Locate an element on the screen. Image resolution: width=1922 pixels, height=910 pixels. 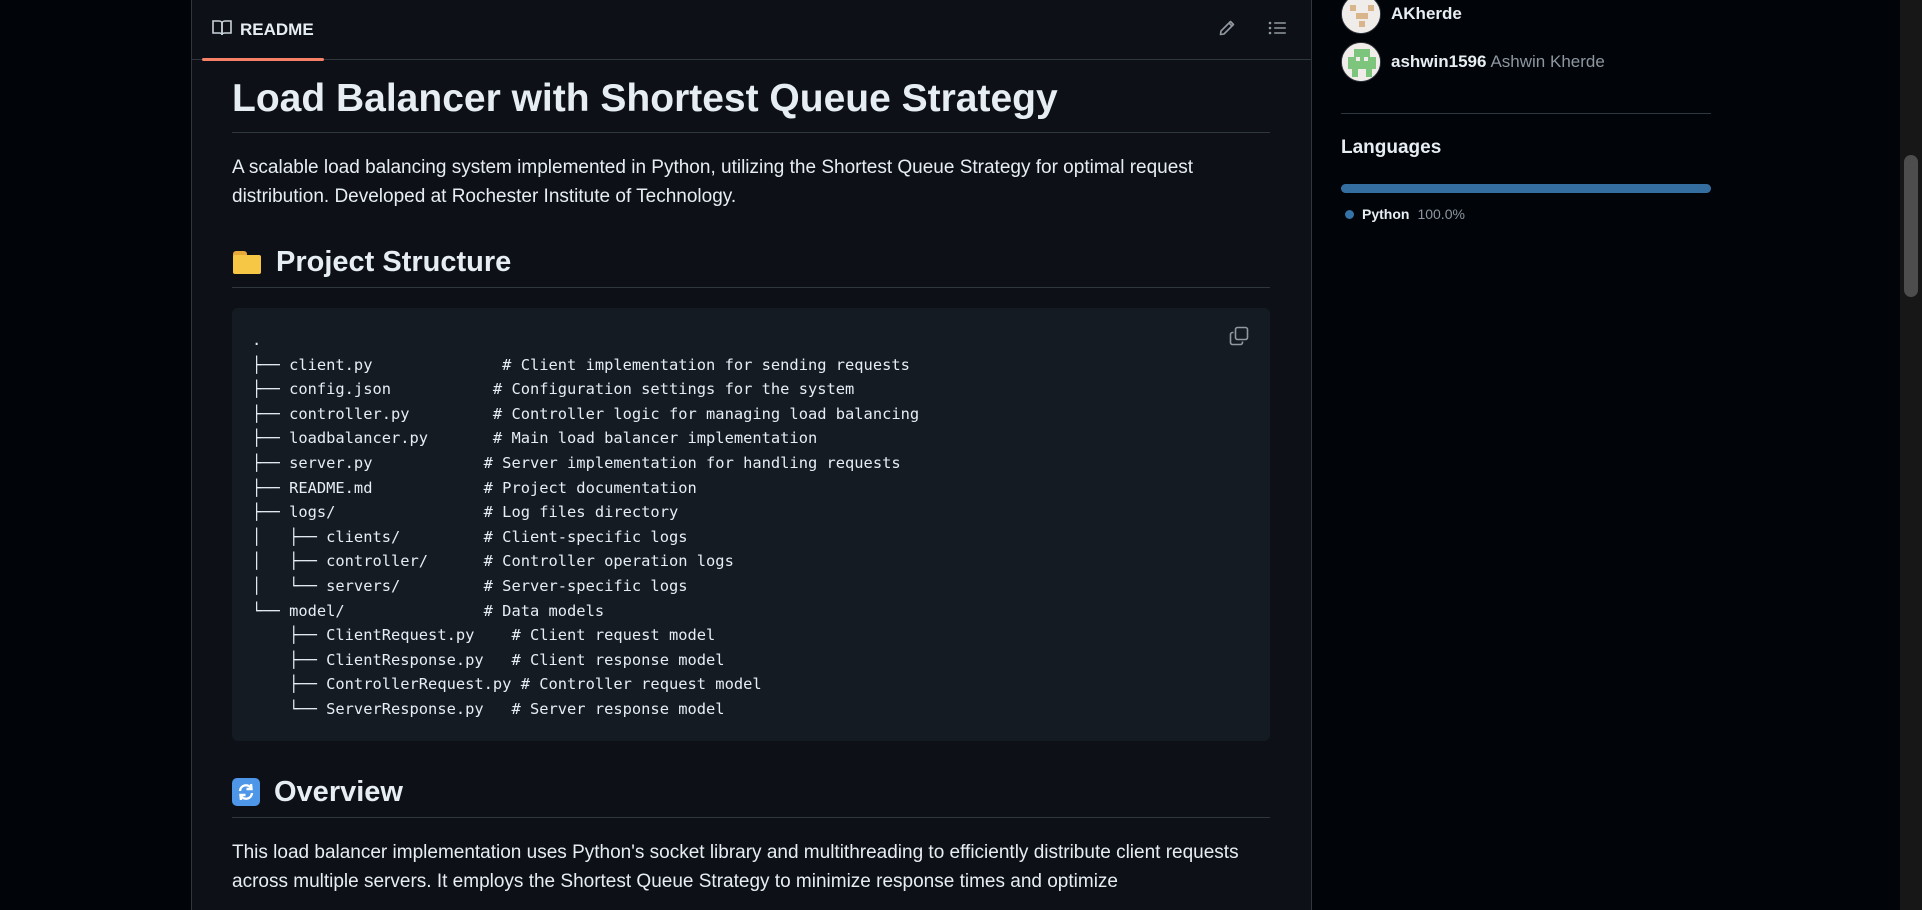
sidebar-divider is located at coordinates (1526, 113).